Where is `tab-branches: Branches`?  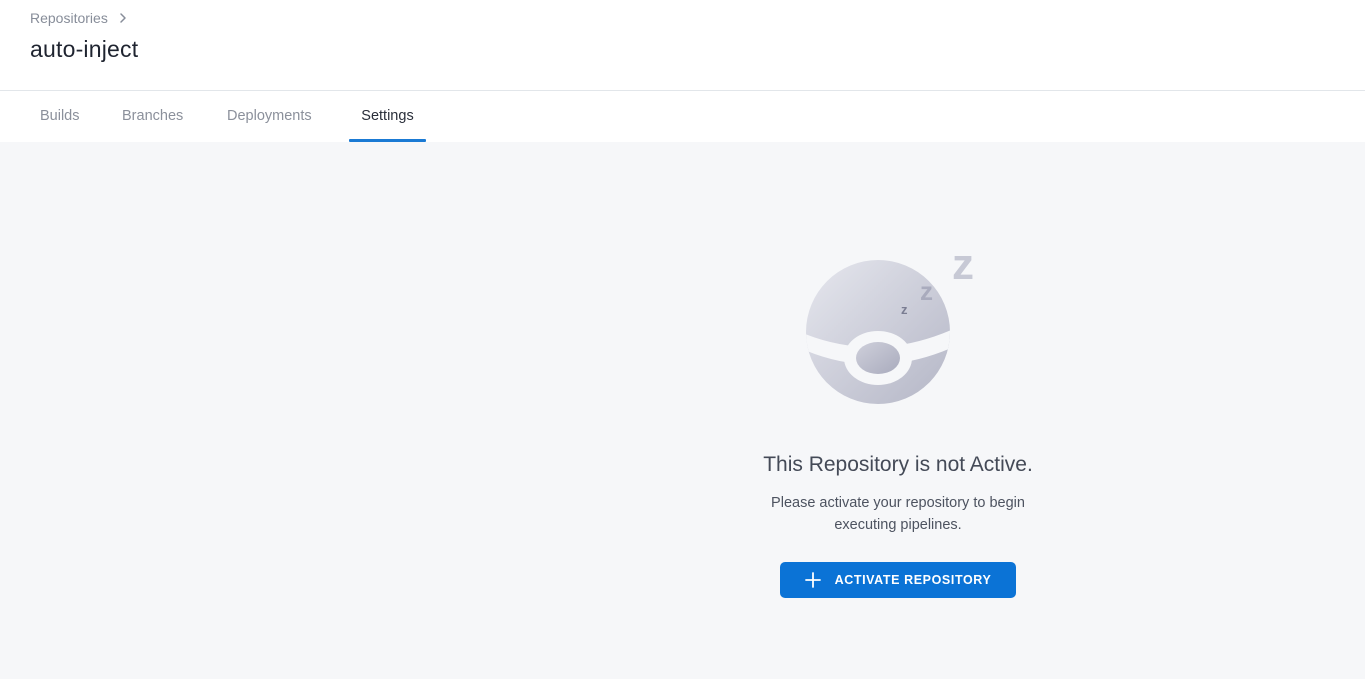 tab-branches: Branches is located at coordinates (152, 116).